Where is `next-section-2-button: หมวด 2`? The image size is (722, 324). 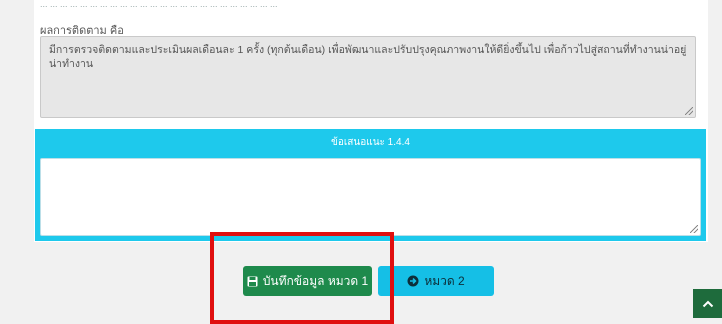
next-section-2-button: หมวด 2 is located at coordinates (436, 281).